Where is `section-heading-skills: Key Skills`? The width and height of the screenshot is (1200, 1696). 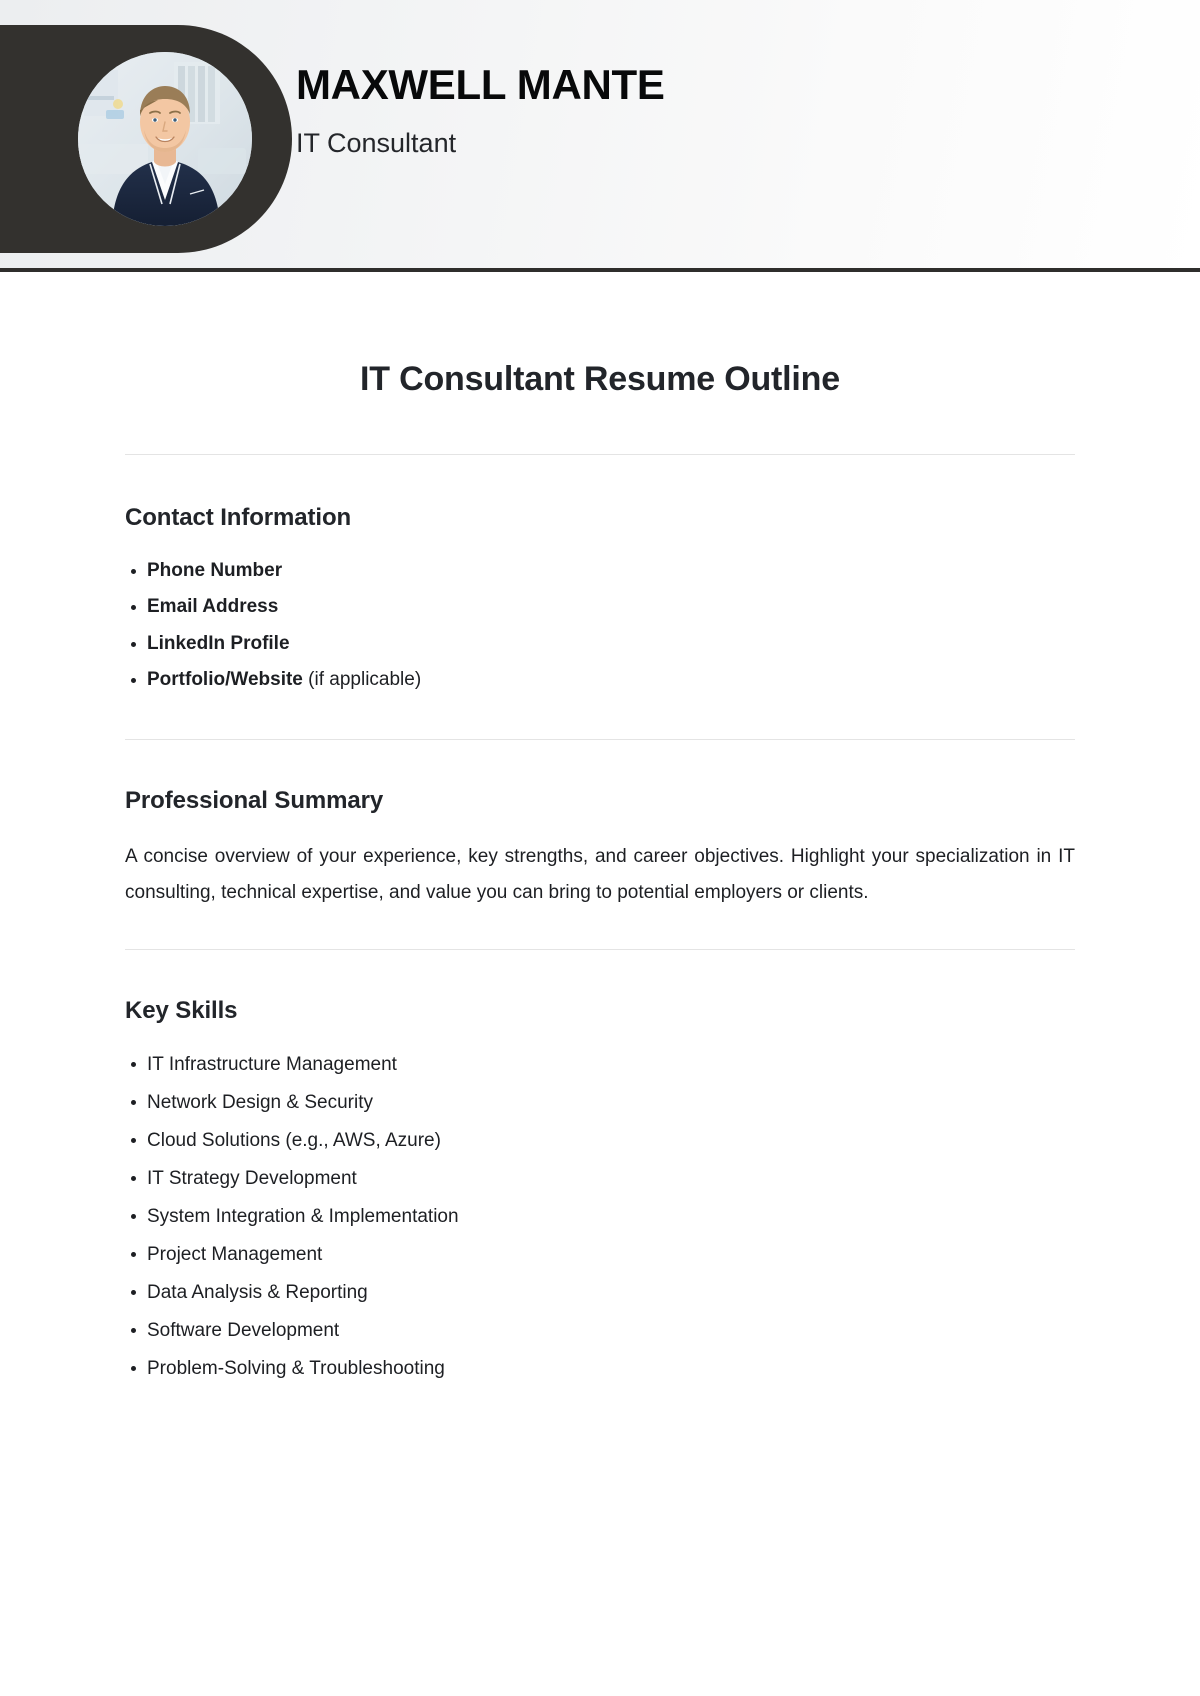
section-heading-skills: Key Skills is located at coordinates (181, 1011).